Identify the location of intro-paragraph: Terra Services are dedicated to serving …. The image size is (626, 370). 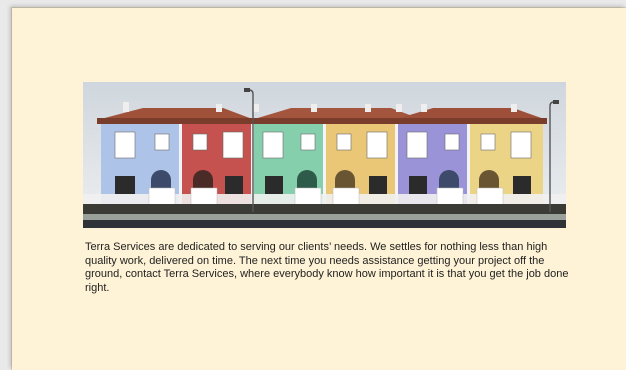
(327, 267).